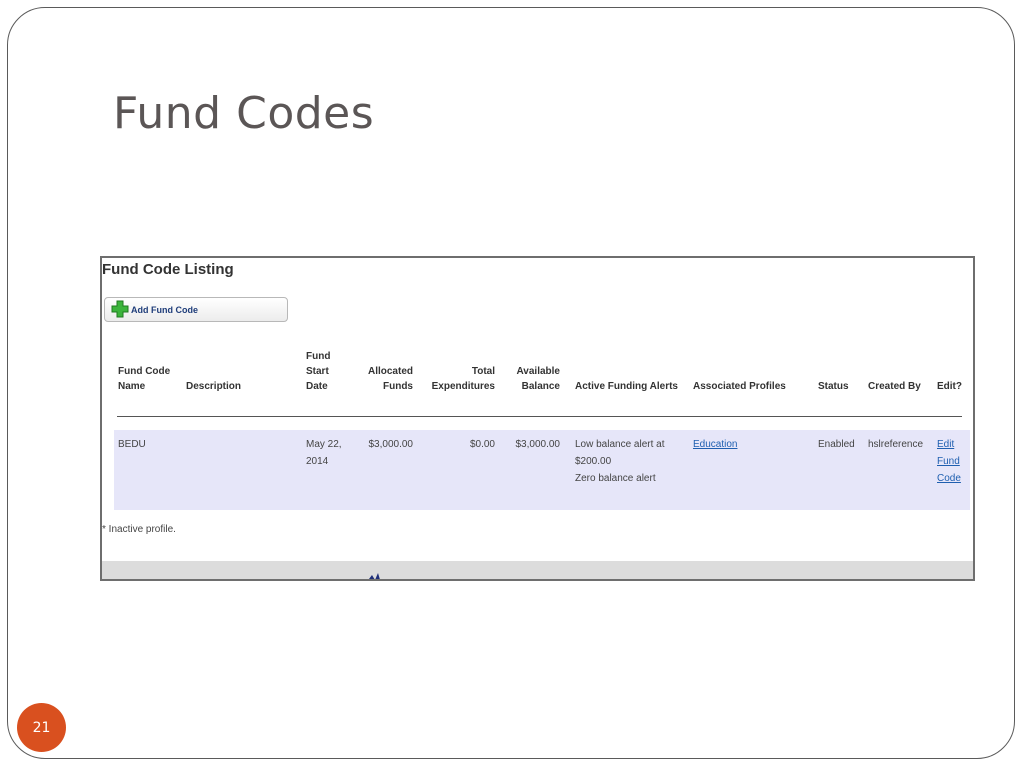 This screenshot has width=1024, height=768. What do you see at coordinates (626, 386) in the screenshot?
I see `column-header-alerts: Active Funding Alerts` at bounding box center [626, 386].